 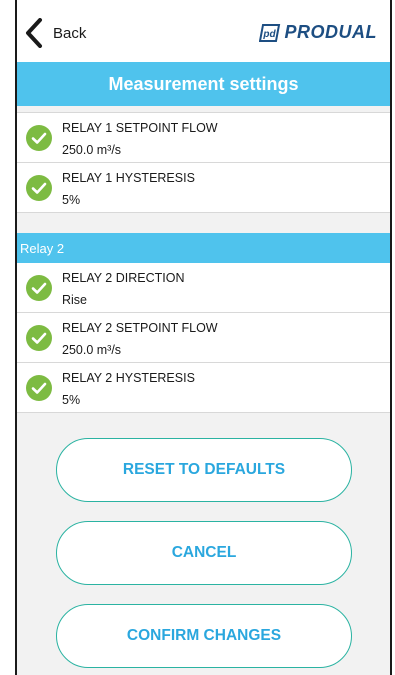 What do you see at coordinates (128, 178) in the screenshot?
I see `setting-label: RELAY 1 HYSTERESIS` at bounding box center [128, 178].